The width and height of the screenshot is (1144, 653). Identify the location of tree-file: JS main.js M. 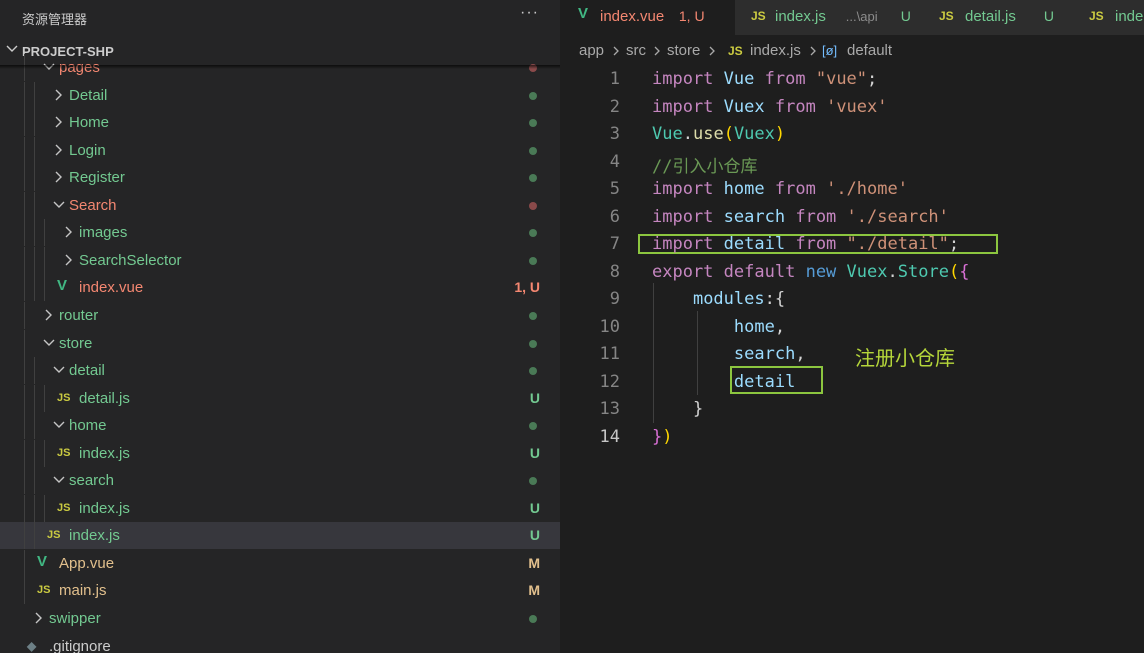
(280, 590).